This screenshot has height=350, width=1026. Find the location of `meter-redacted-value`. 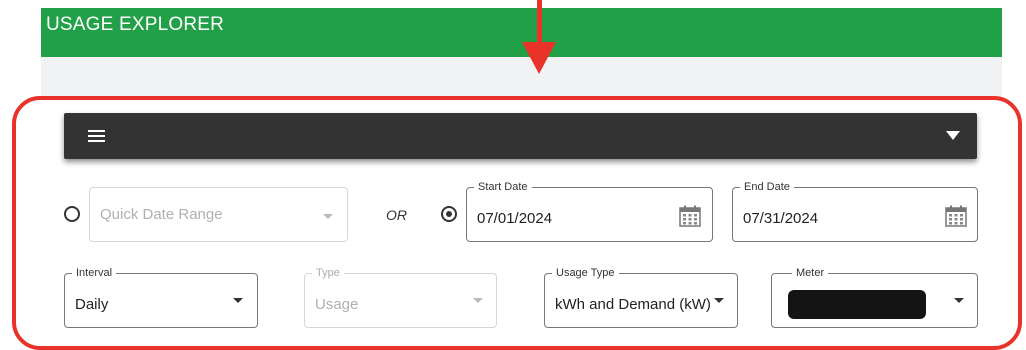

meter-redacted-value is located at coordinates (857, 304).